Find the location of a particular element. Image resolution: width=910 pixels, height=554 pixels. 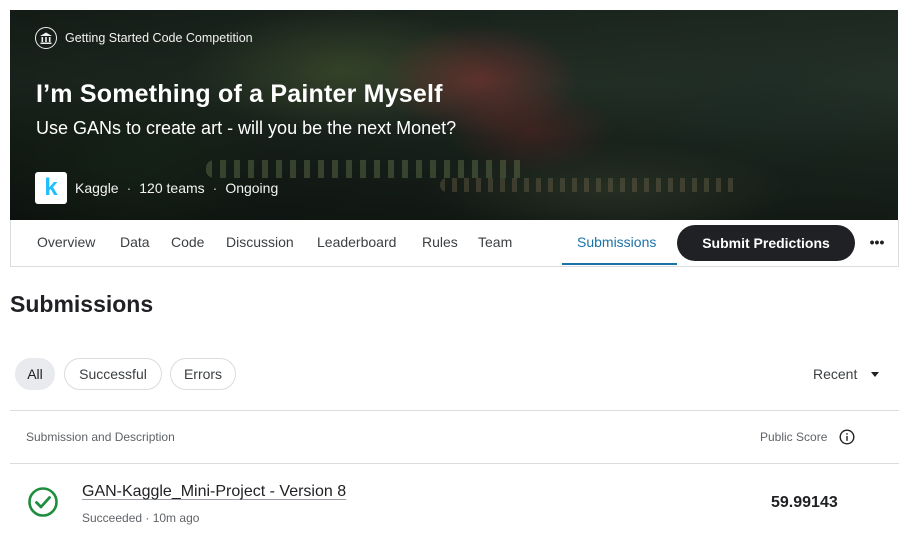

tab-overview: Overview is located at coordinates (66, 242).